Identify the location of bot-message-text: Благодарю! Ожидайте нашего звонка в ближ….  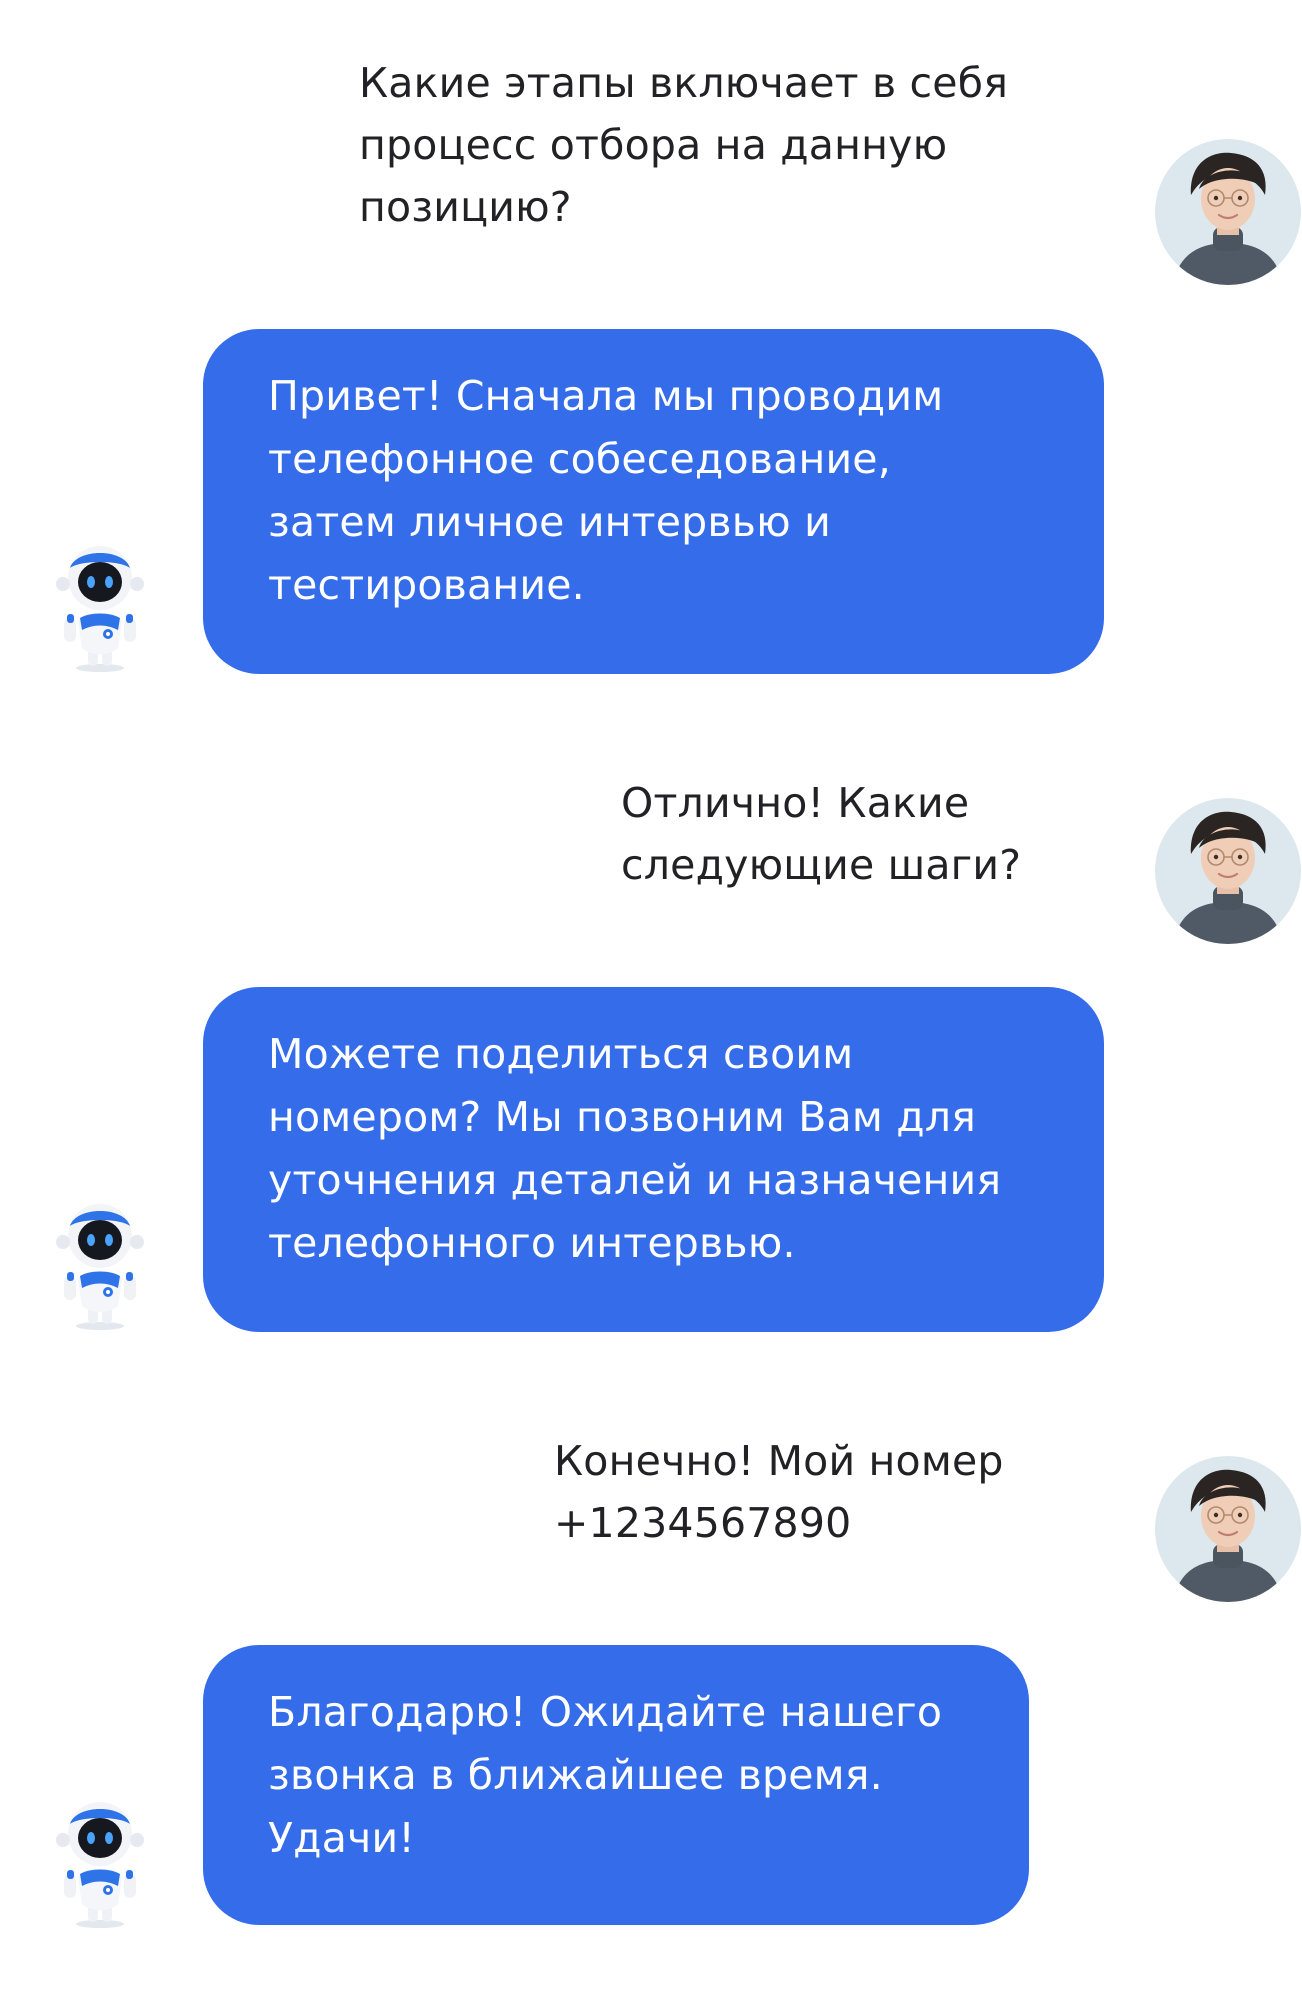
(605, 1775).